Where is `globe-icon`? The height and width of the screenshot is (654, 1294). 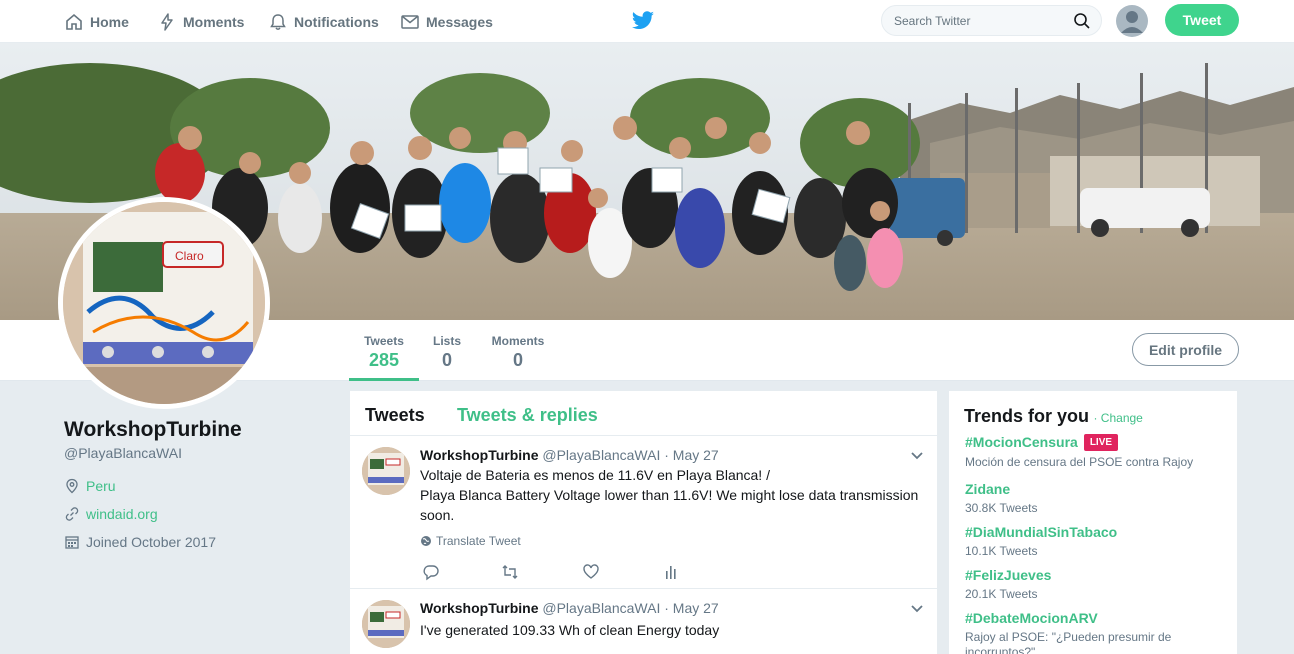 globe-icon is located at coordinates (426, 541).